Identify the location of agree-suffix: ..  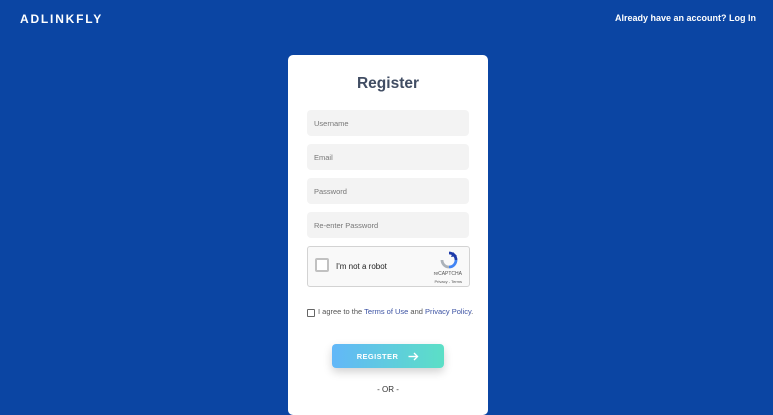
(472, 311).